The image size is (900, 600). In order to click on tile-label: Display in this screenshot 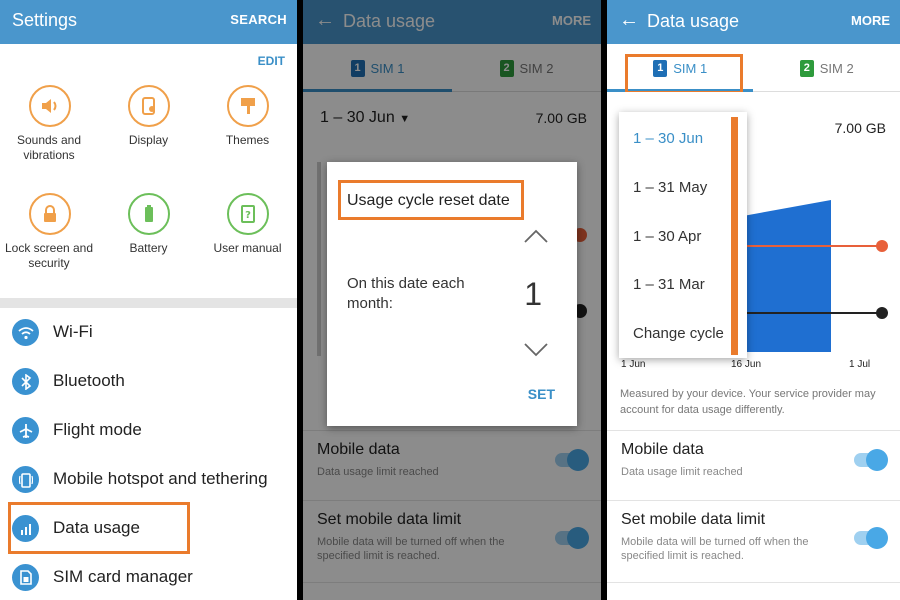, I will do `click(148, 140)`.